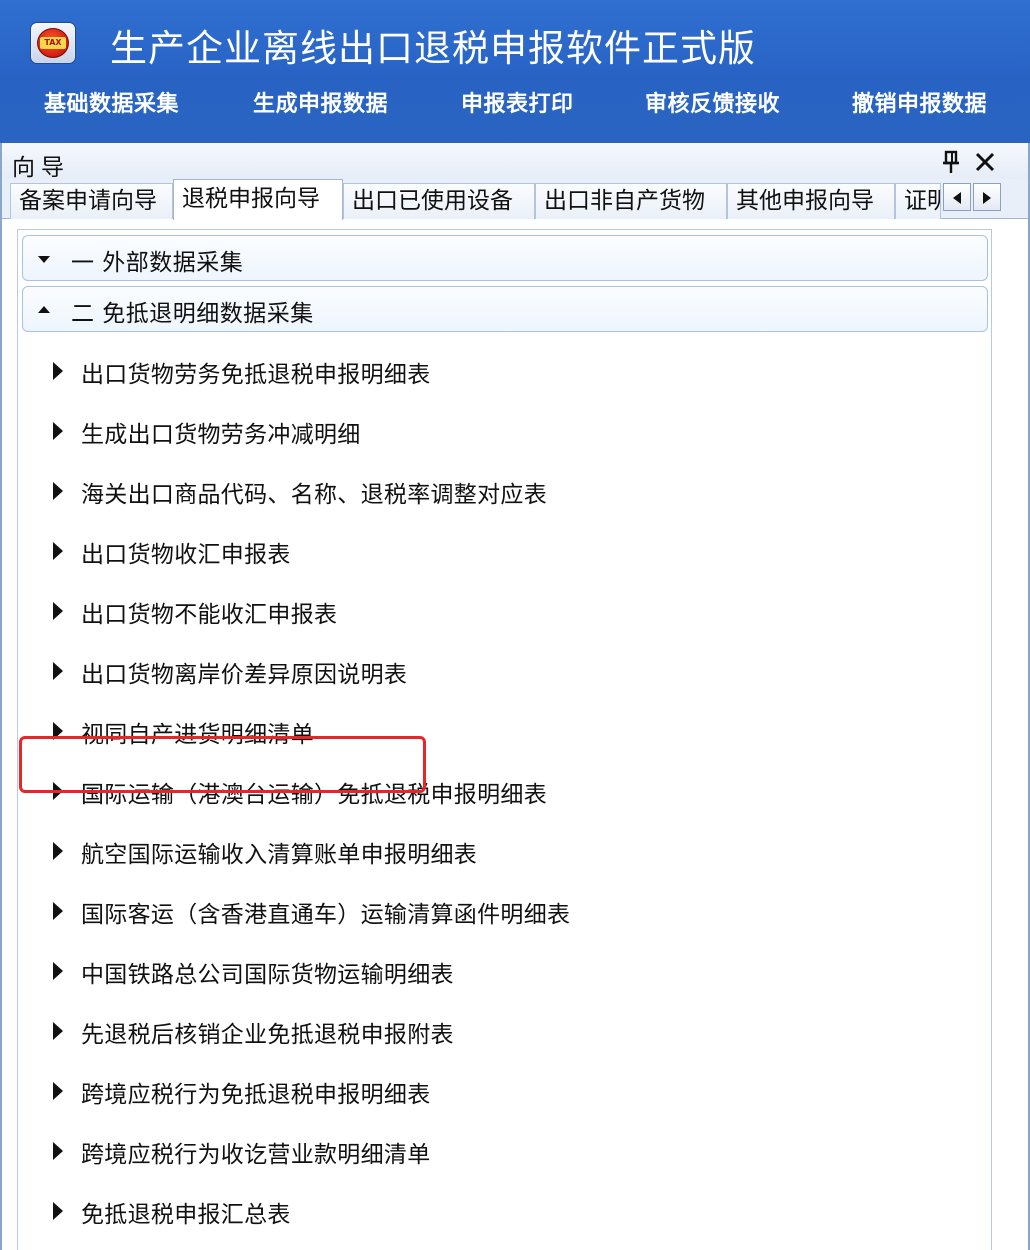 The image size is (1030, 1250). I want to click on list-item-label: 出口货物劳务免抵退税申报明细表, so click(256, 375).